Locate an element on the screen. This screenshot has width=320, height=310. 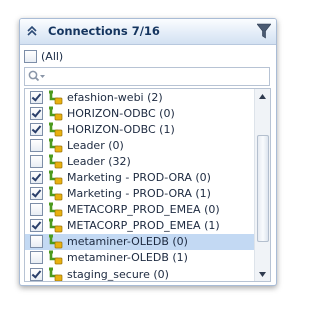
panel-header: Connections 7/16 is located at coordinates (148, 32).